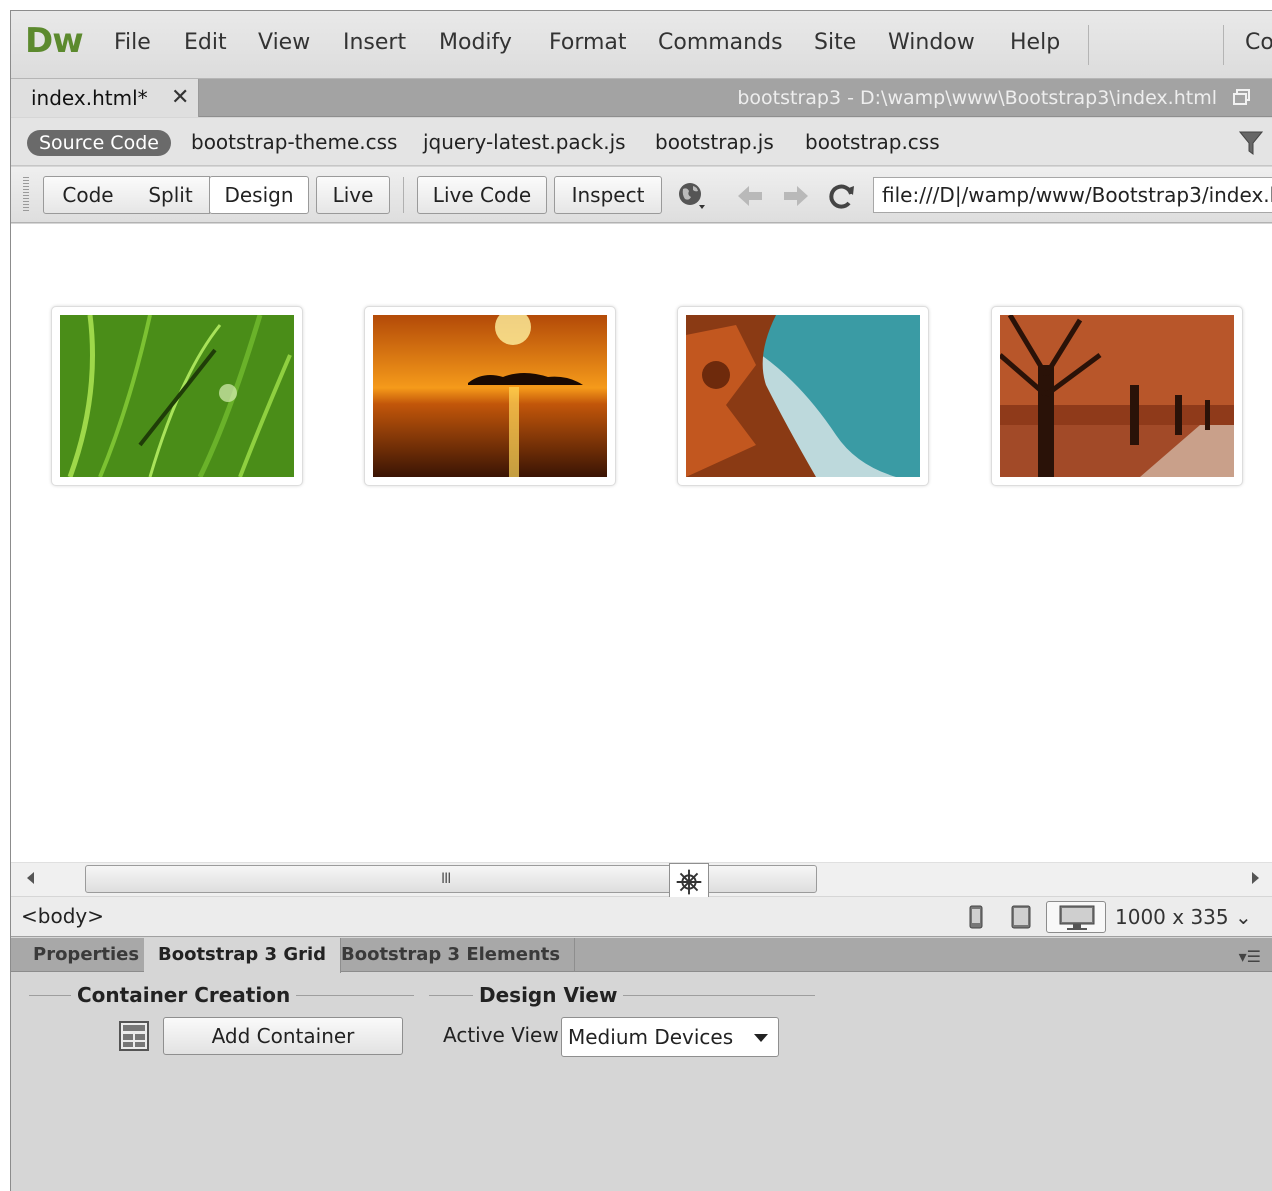 The height and width of the screenshot is (1191, 1272). Describe the element at coordinates (1021, 917) in the screenshot. I see `tablet-size-icon` at that location.